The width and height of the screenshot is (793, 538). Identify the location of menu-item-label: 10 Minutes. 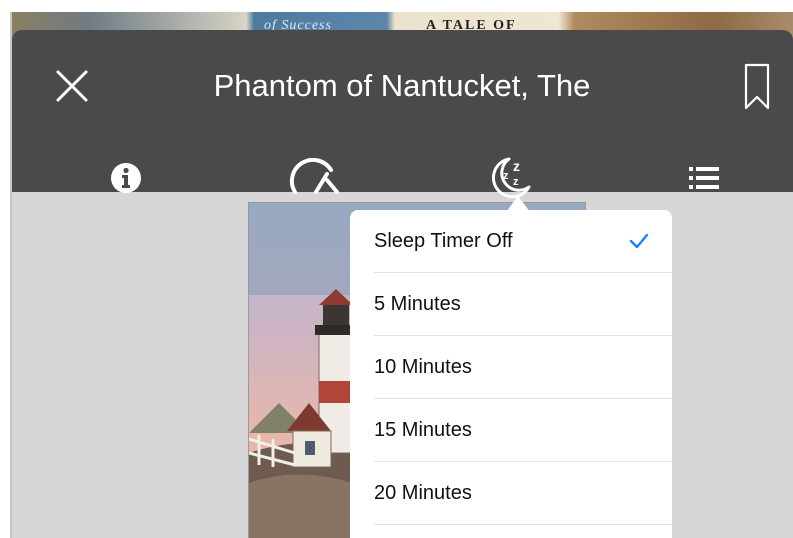
(423, 367).